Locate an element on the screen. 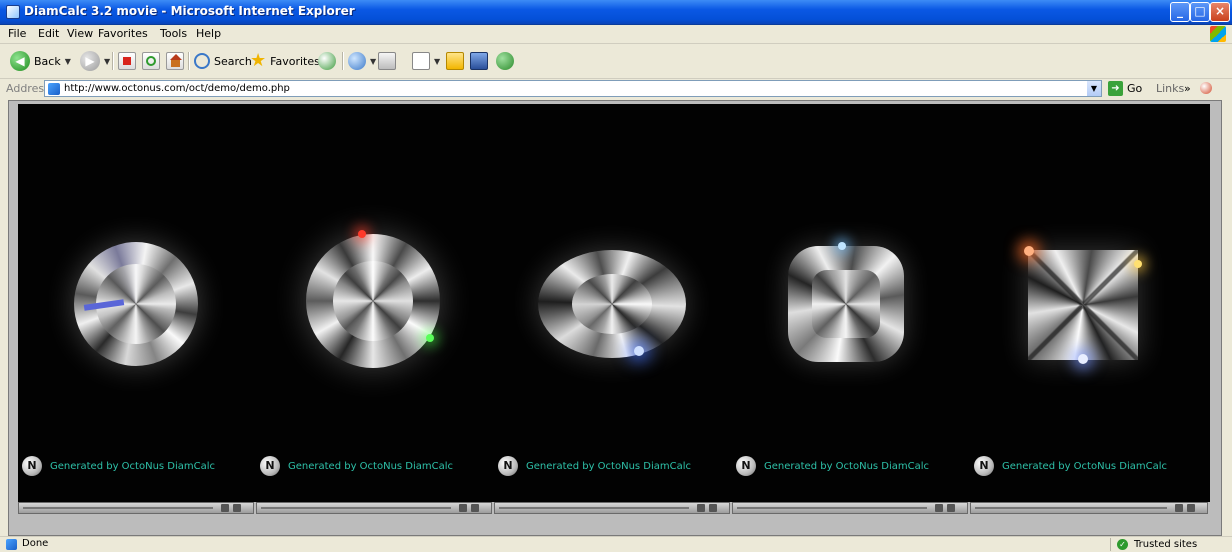 The width and height of the screenshot is (1232, 552). oval-diamond-image is located at coordinates (612, 304).